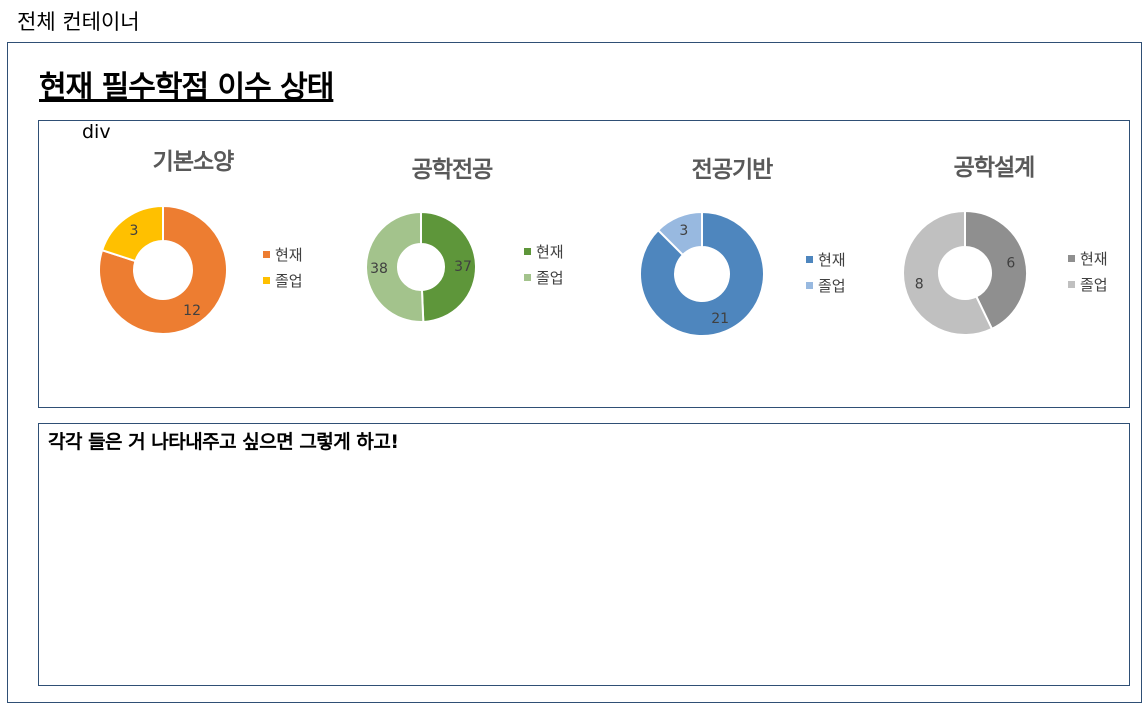  I want to click on container-caption: 전체 컨테이너, so click(78, 22).